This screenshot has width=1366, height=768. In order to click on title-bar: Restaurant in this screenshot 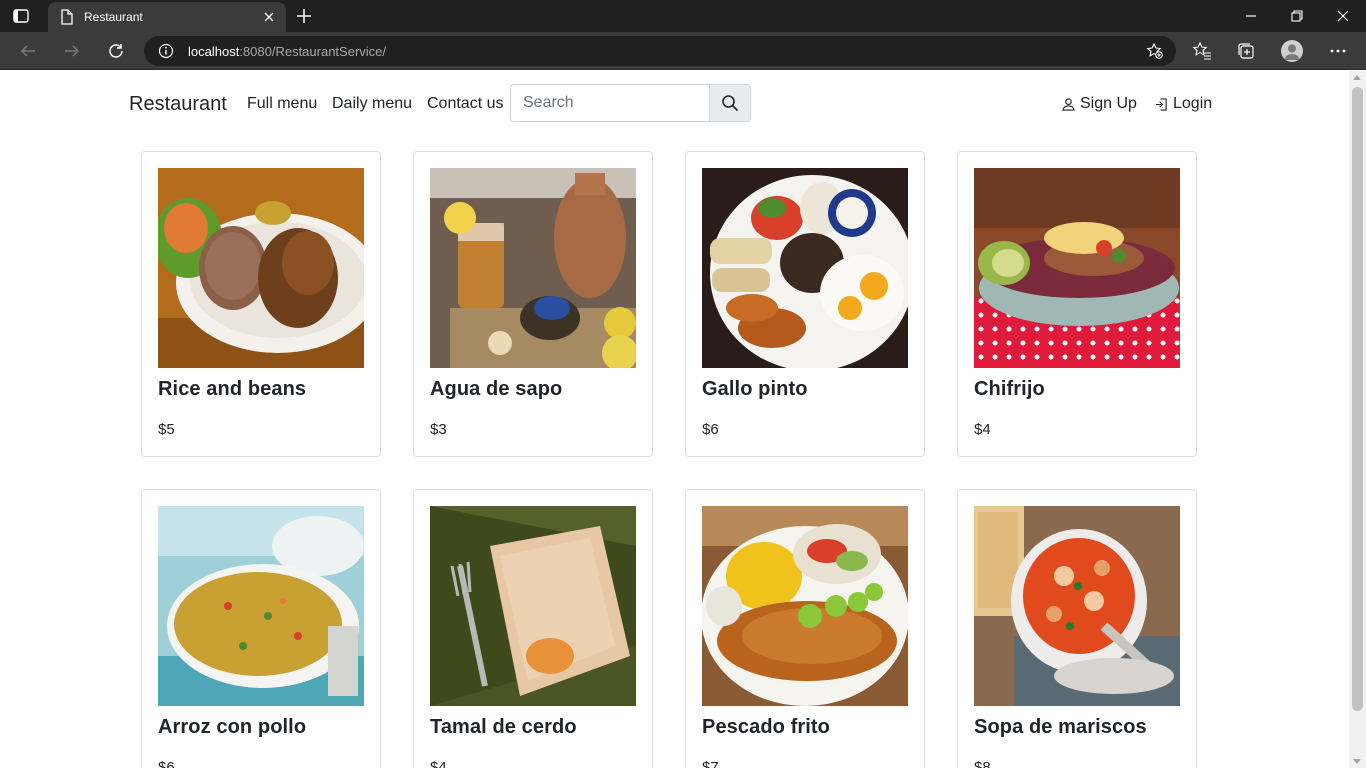, I will do `click(683, 16)`.